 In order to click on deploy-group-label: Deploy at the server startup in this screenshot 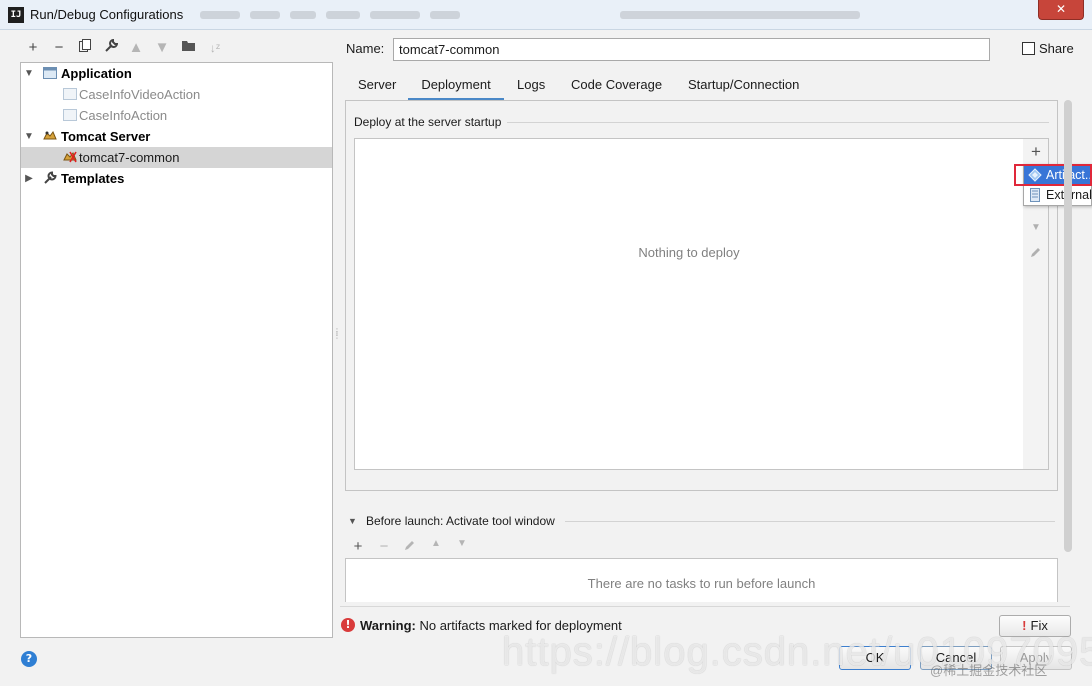, I will do `click(428, 122)`.